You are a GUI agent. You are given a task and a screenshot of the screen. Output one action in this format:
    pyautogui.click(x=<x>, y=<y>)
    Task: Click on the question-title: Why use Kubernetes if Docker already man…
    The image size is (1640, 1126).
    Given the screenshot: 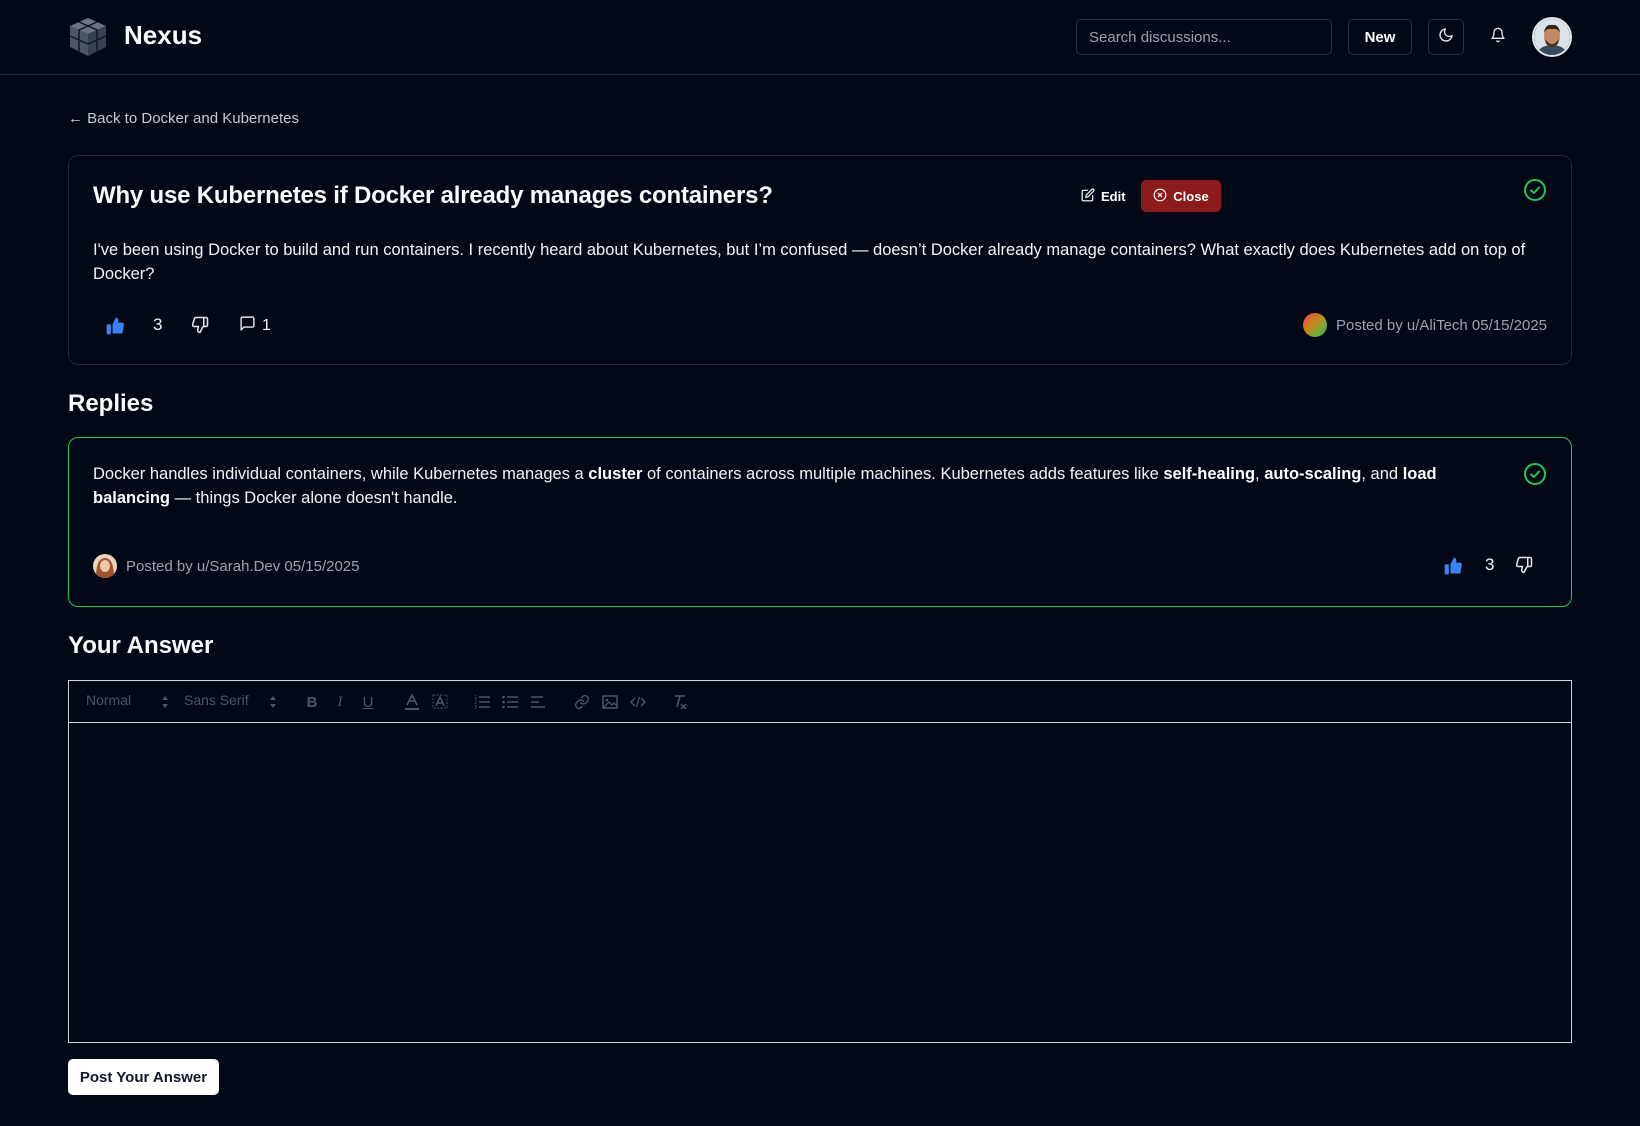 What is the action you would take?
    pyautogui.click(x=433, y=195)
    